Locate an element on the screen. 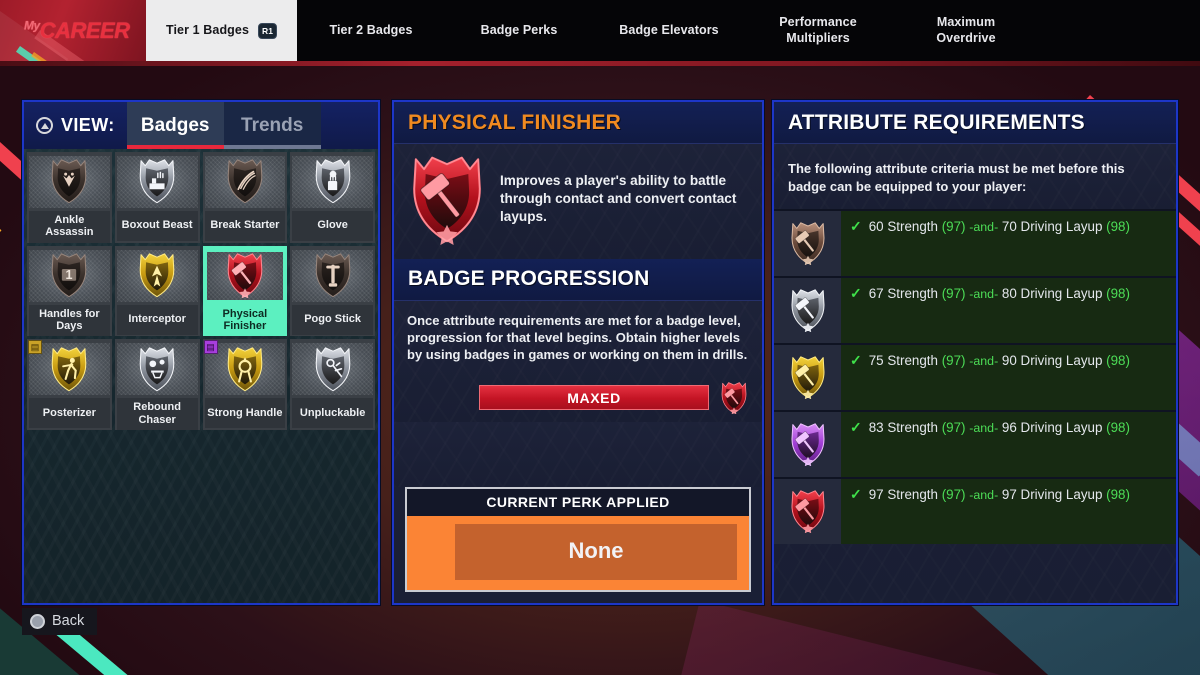 This screenshot has height=675, width=1200. view-tab-badges: Badges is located at coordinates (175, 125).